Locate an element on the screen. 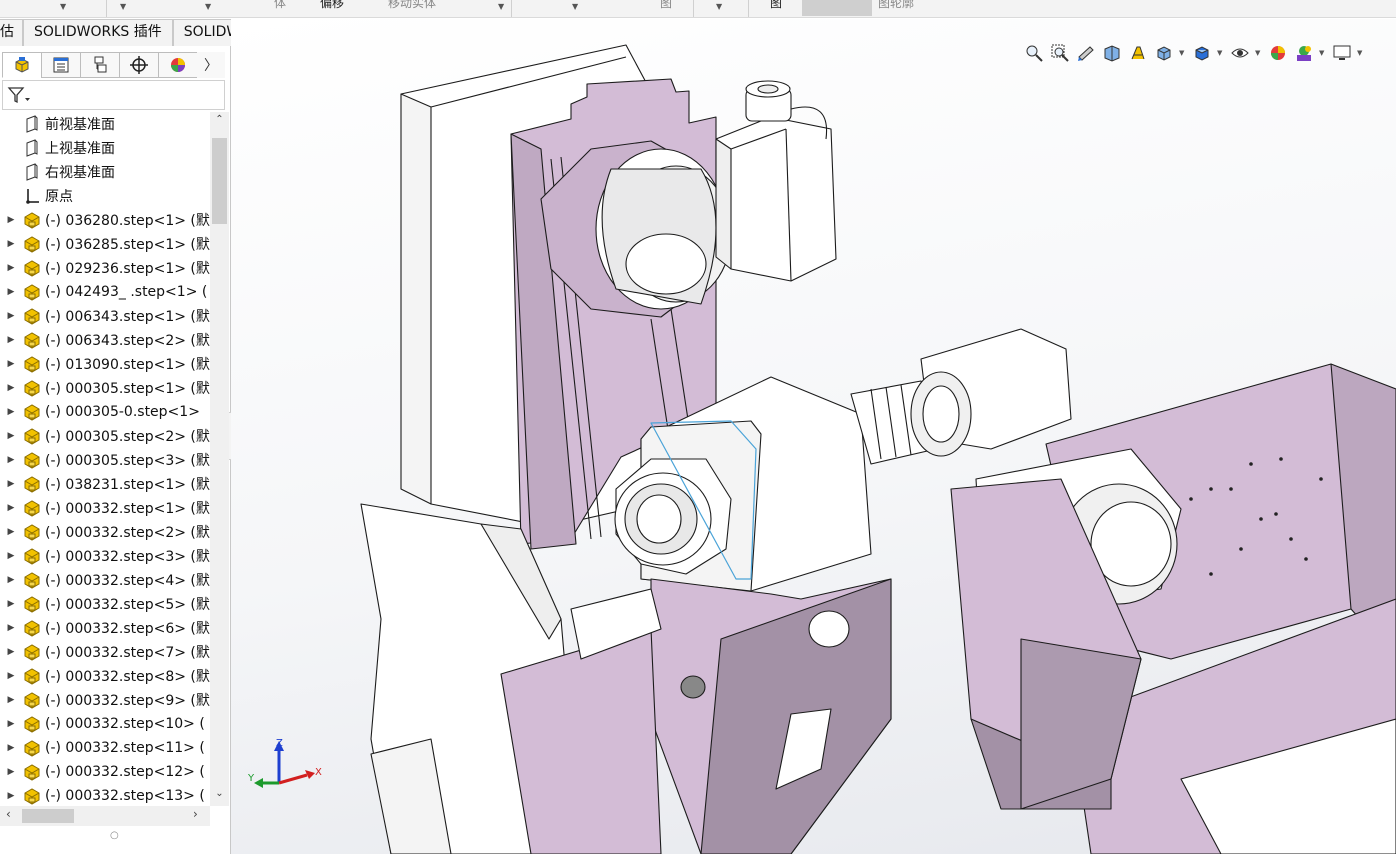  tab-solidworks-addins: SOLIDWORKS 插件 is located at coordinates (98, 32).